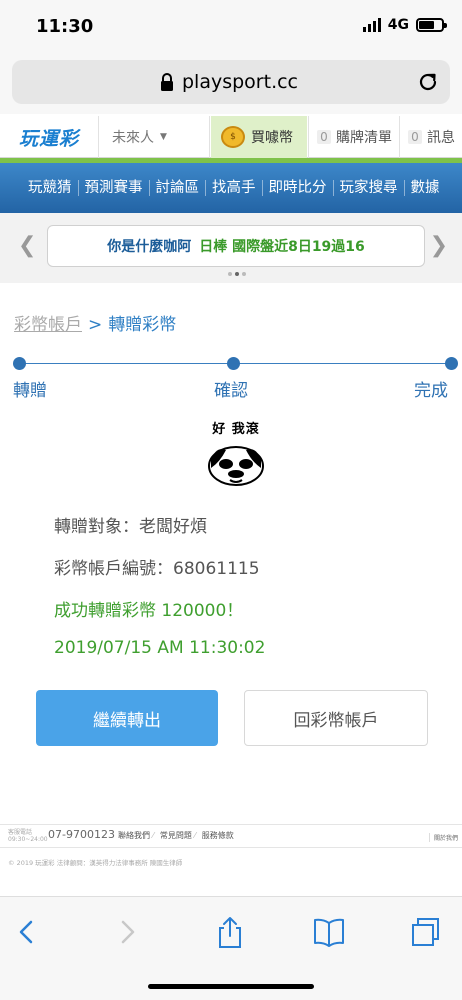  I want to click on footer-phone: 07-9700123, so click(81, 834).